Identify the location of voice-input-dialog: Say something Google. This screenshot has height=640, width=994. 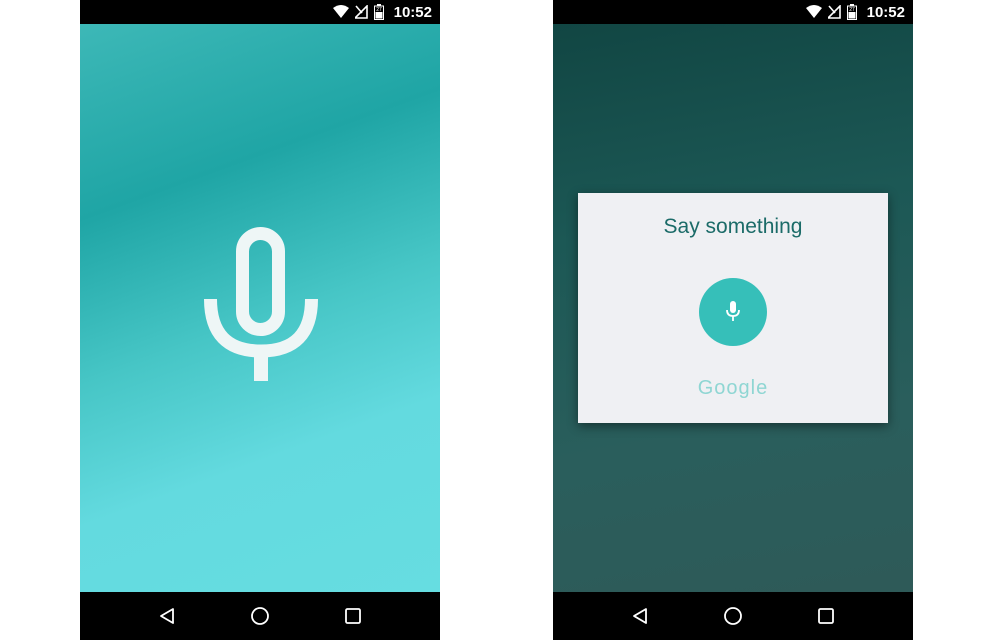
(733, 308).